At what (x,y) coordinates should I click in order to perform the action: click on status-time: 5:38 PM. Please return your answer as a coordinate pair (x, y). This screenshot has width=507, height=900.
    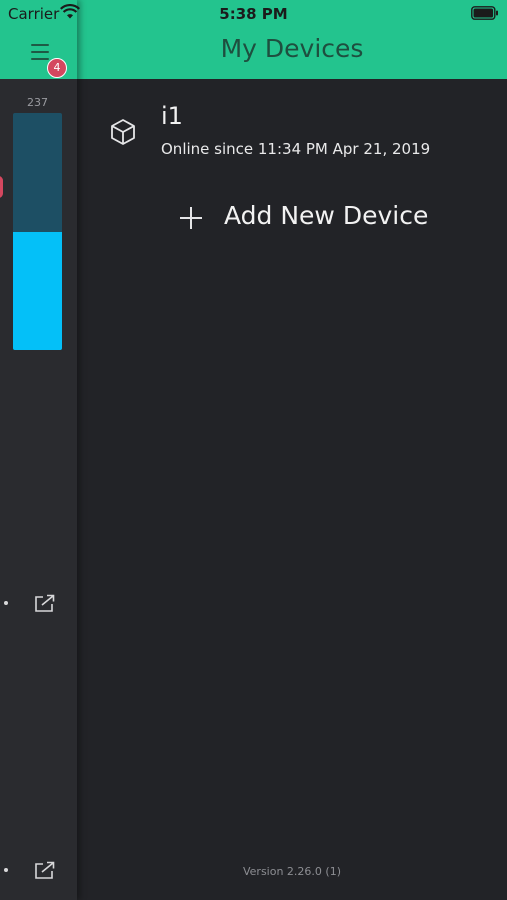
    Looking at the image, I should click on (253, 14).